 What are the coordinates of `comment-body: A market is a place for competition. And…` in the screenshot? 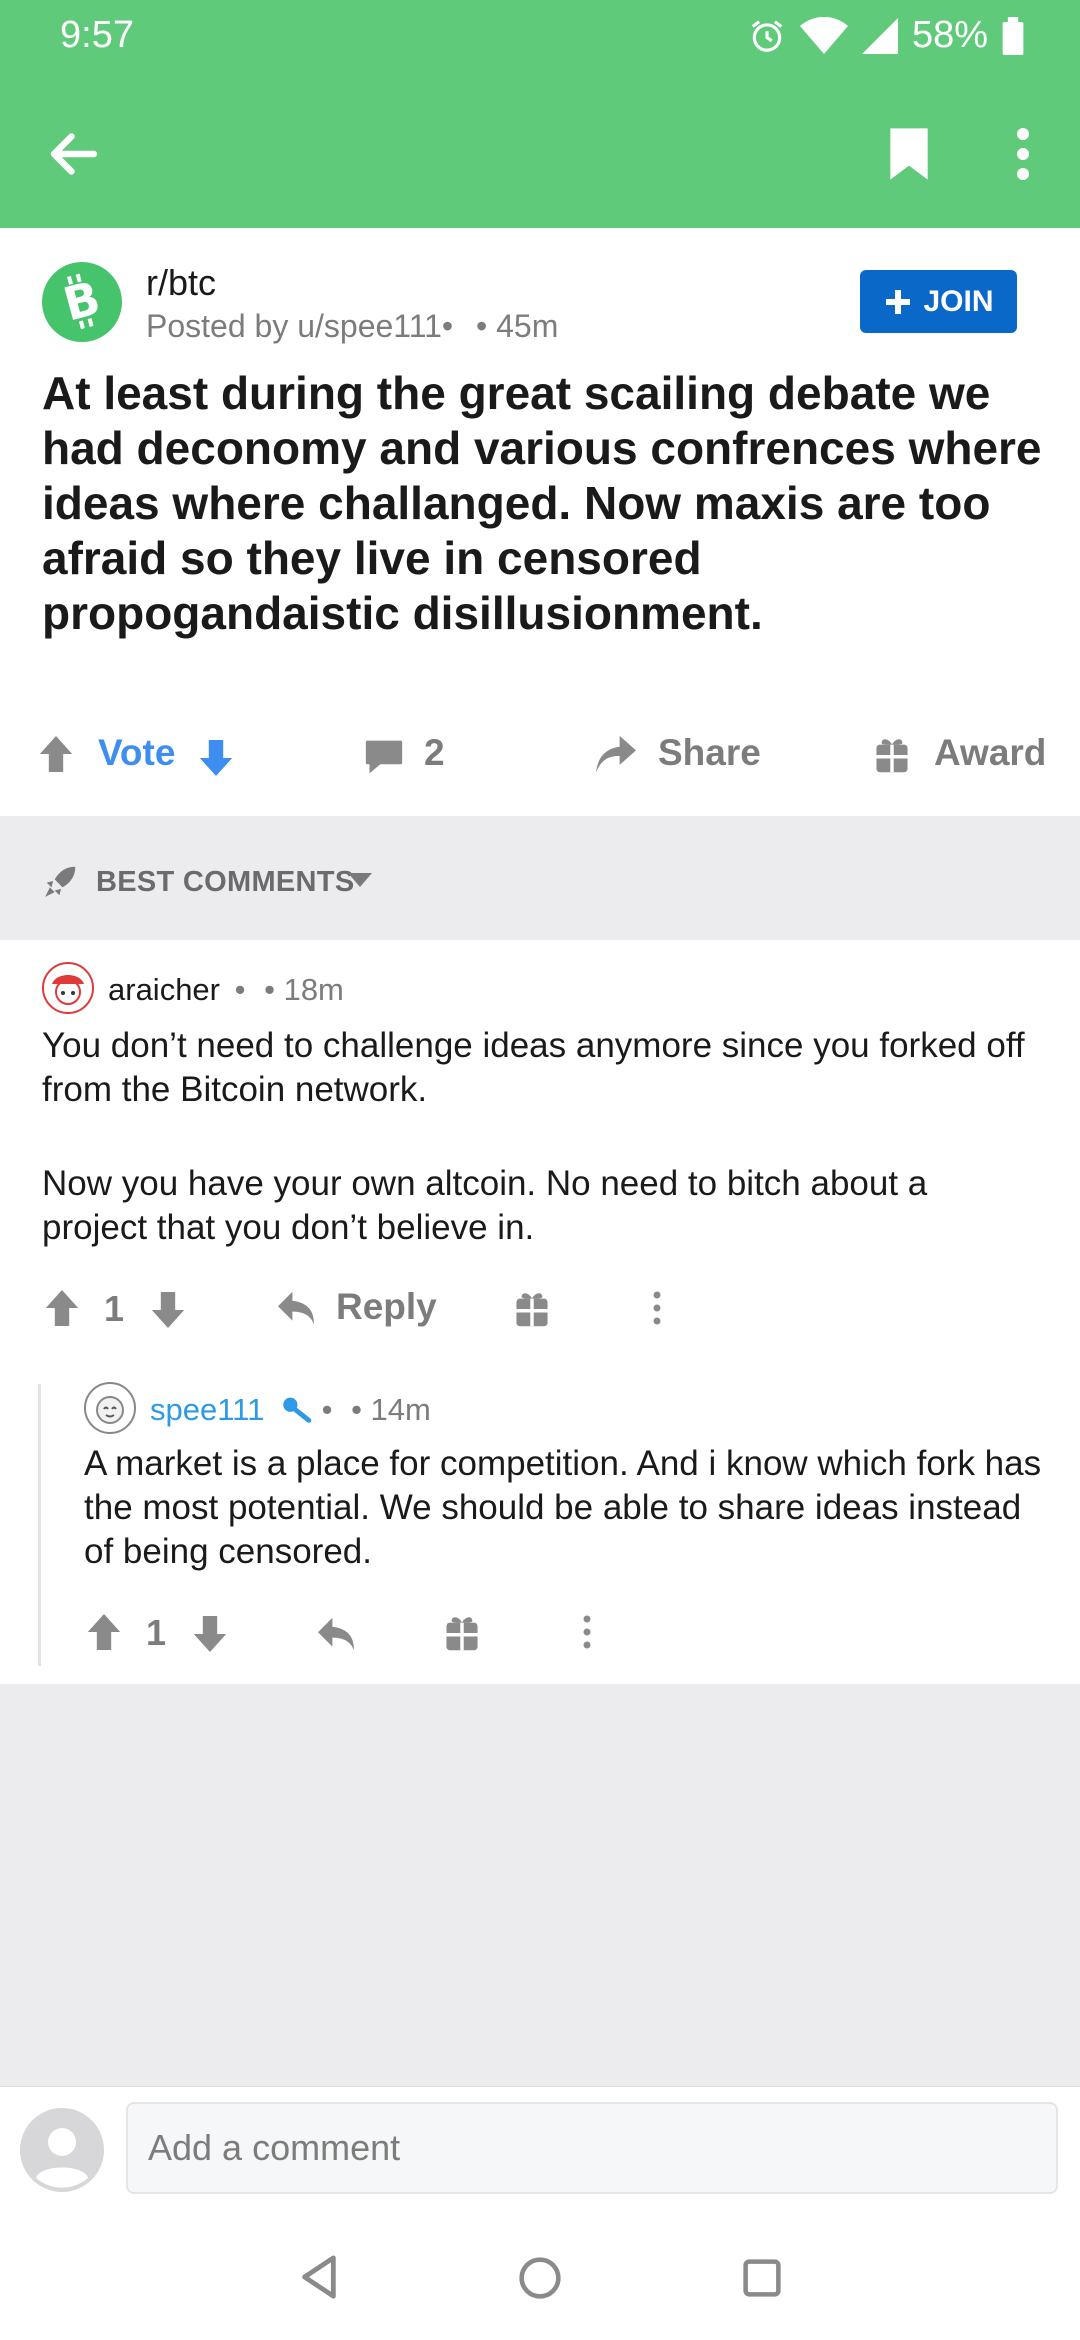 It's located at (563, 1507).